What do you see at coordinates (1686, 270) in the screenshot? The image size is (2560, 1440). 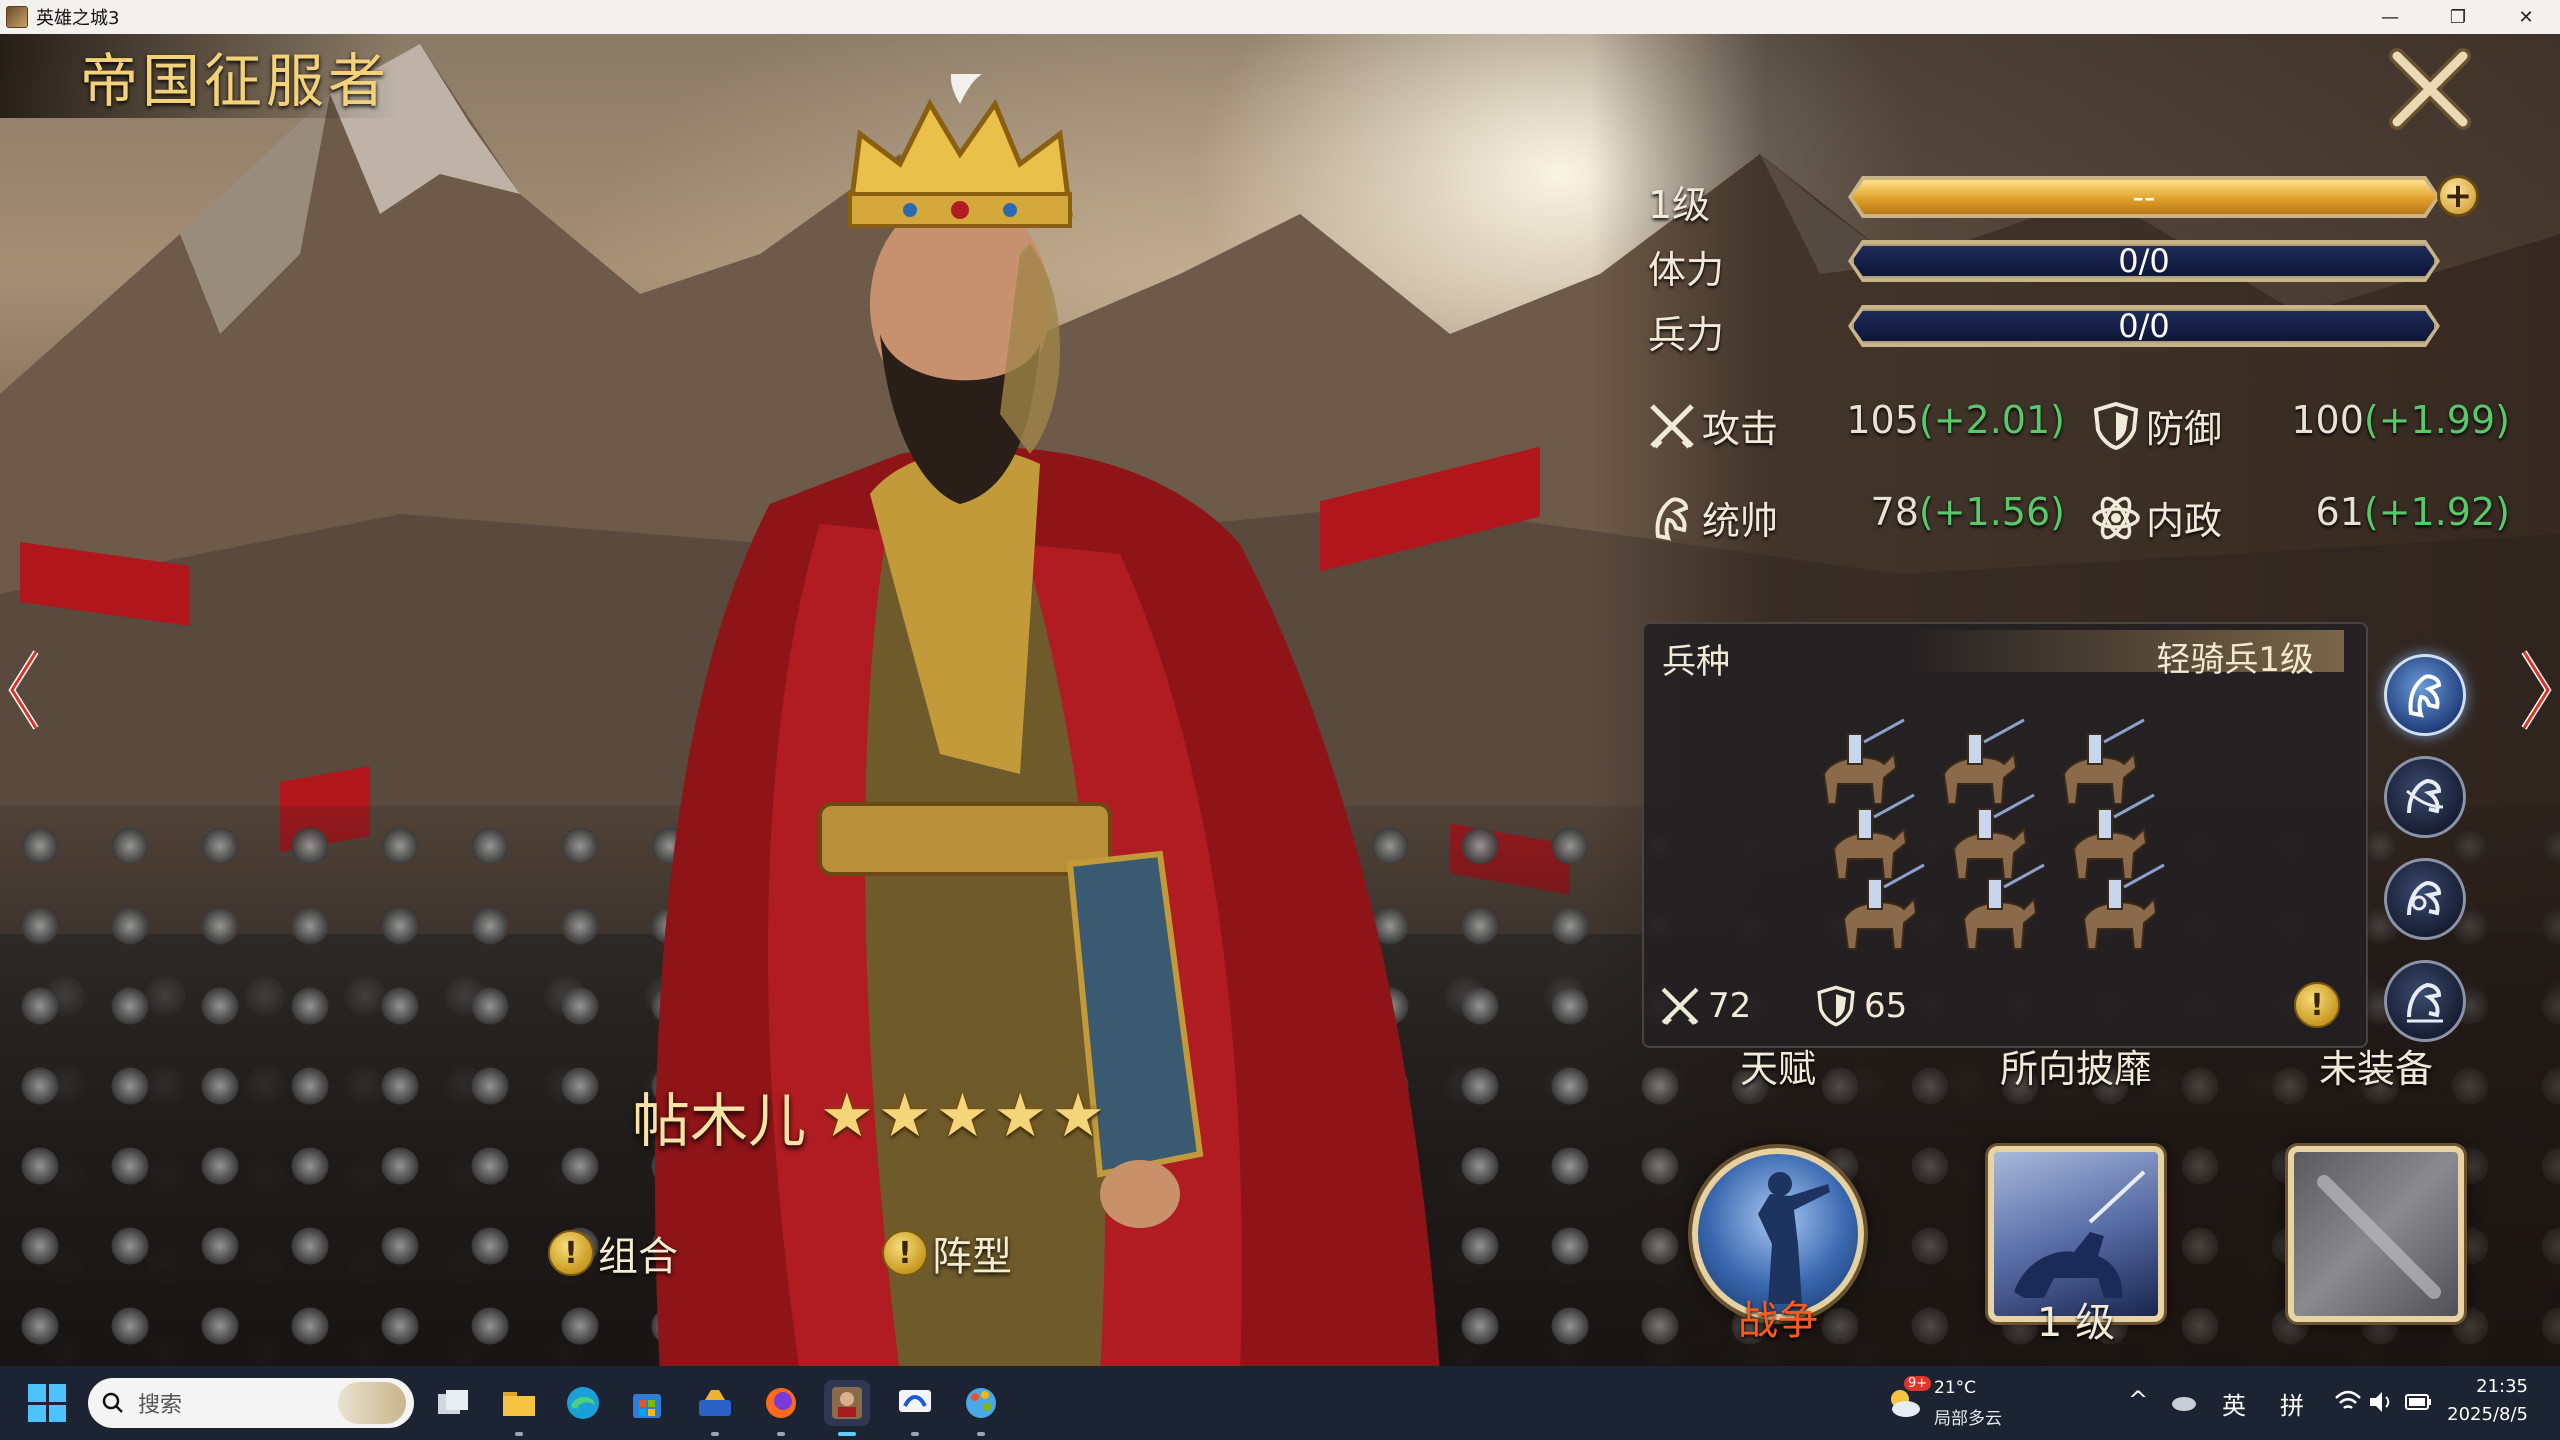 I see `stamina-label: 体力` at bounding box center [1686, 270].